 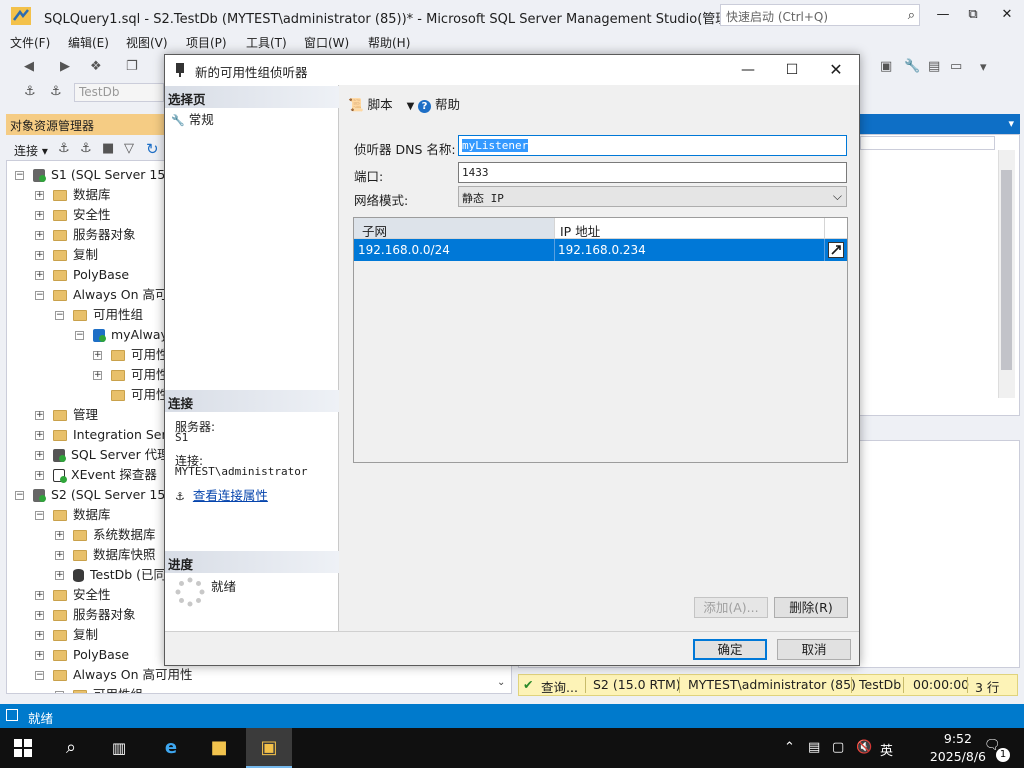 I want to click on restore-button: ⧉, so click(x=973, y=15).